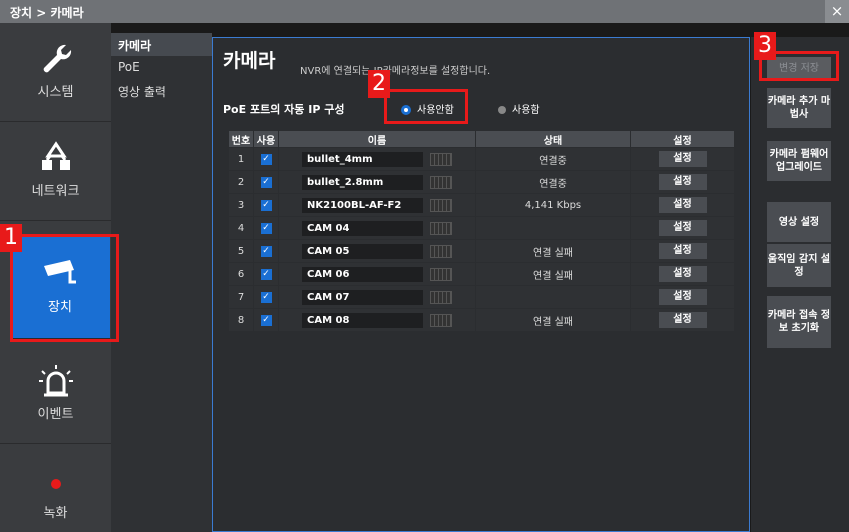  What do you see at coordinates (362, 320) in the screenshot?
I see `camera-name-field: CAM 08` at bounding box center [362, 320].